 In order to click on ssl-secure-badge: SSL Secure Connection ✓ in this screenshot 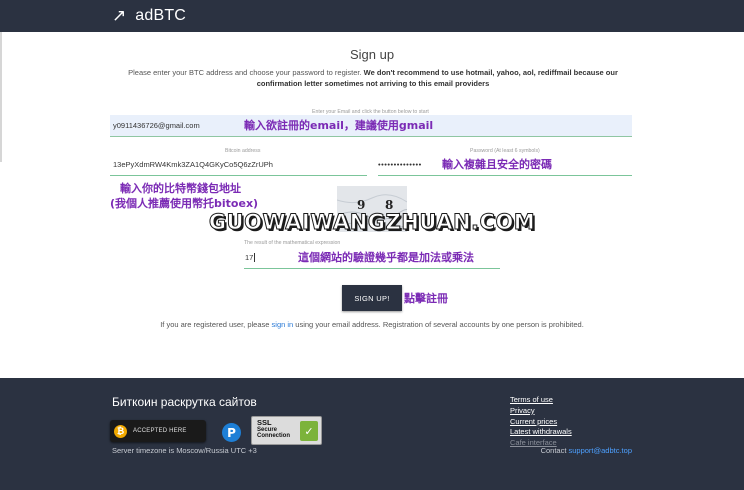, I will do `click(286, 430)`.